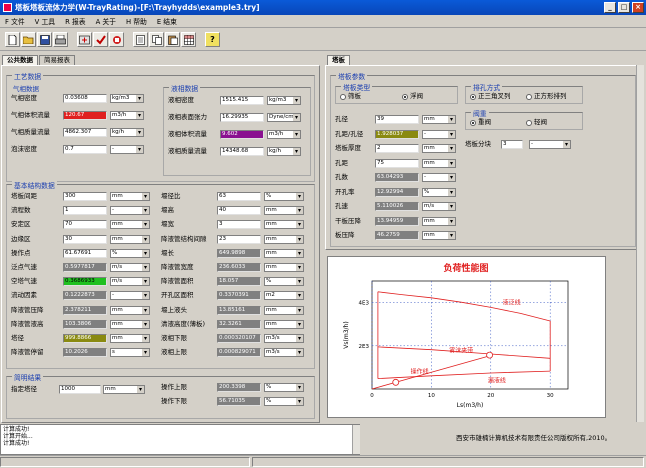 The height and width of the screenshot is (468, 646). Describe the element at coordinates (212, 39) in the screenshot. I see `help-icon: ?` at that location.